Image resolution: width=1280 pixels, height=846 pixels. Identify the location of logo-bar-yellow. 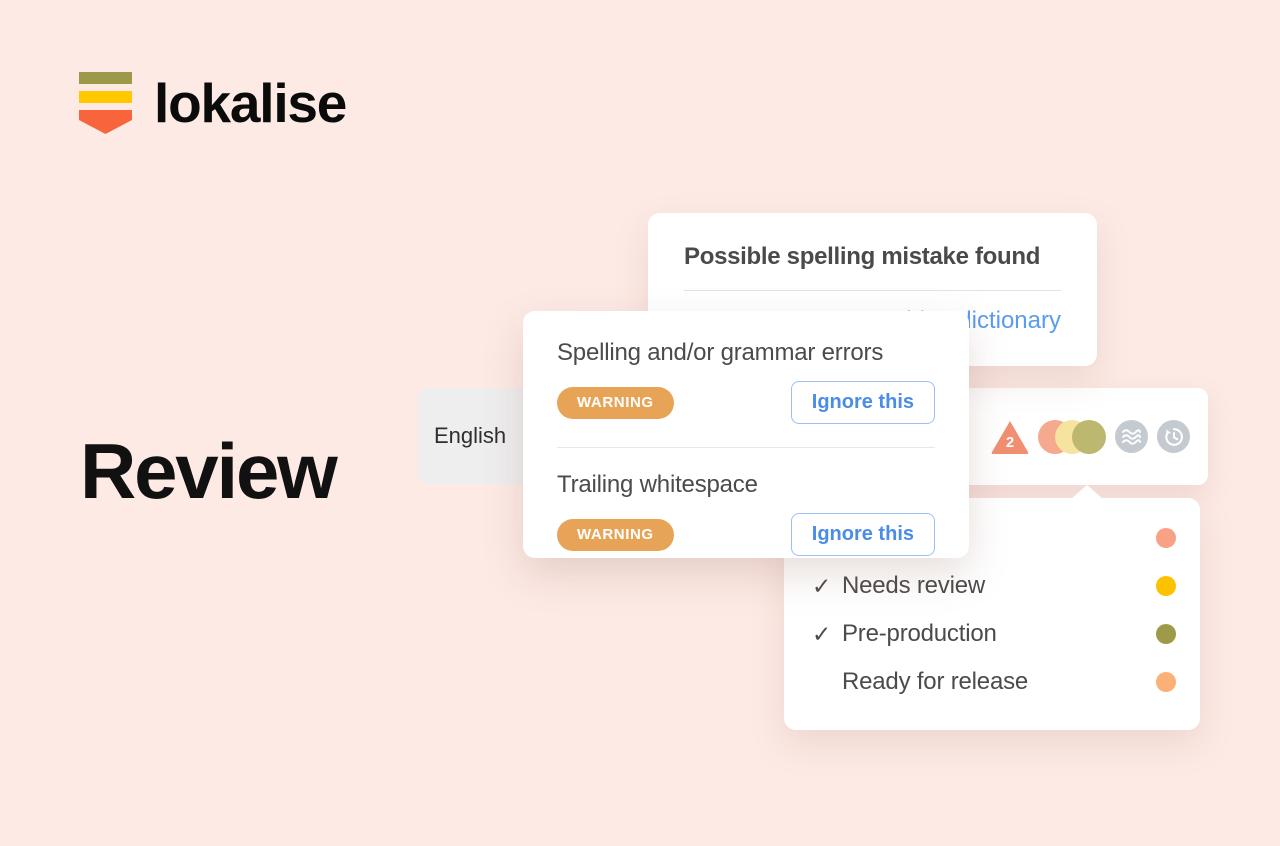
(105, 97).